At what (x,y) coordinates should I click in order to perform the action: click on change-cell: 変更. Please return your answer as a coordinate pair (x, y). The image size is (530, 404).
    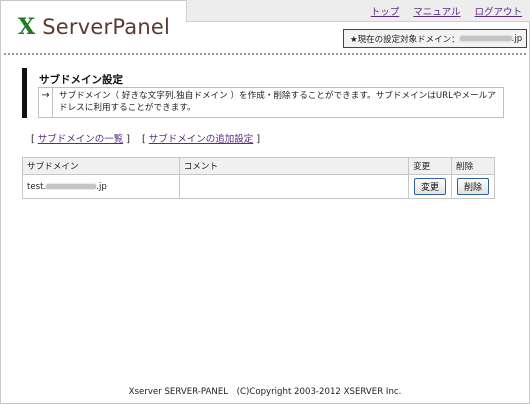
    Looking at the image, I should click on (430, 186).